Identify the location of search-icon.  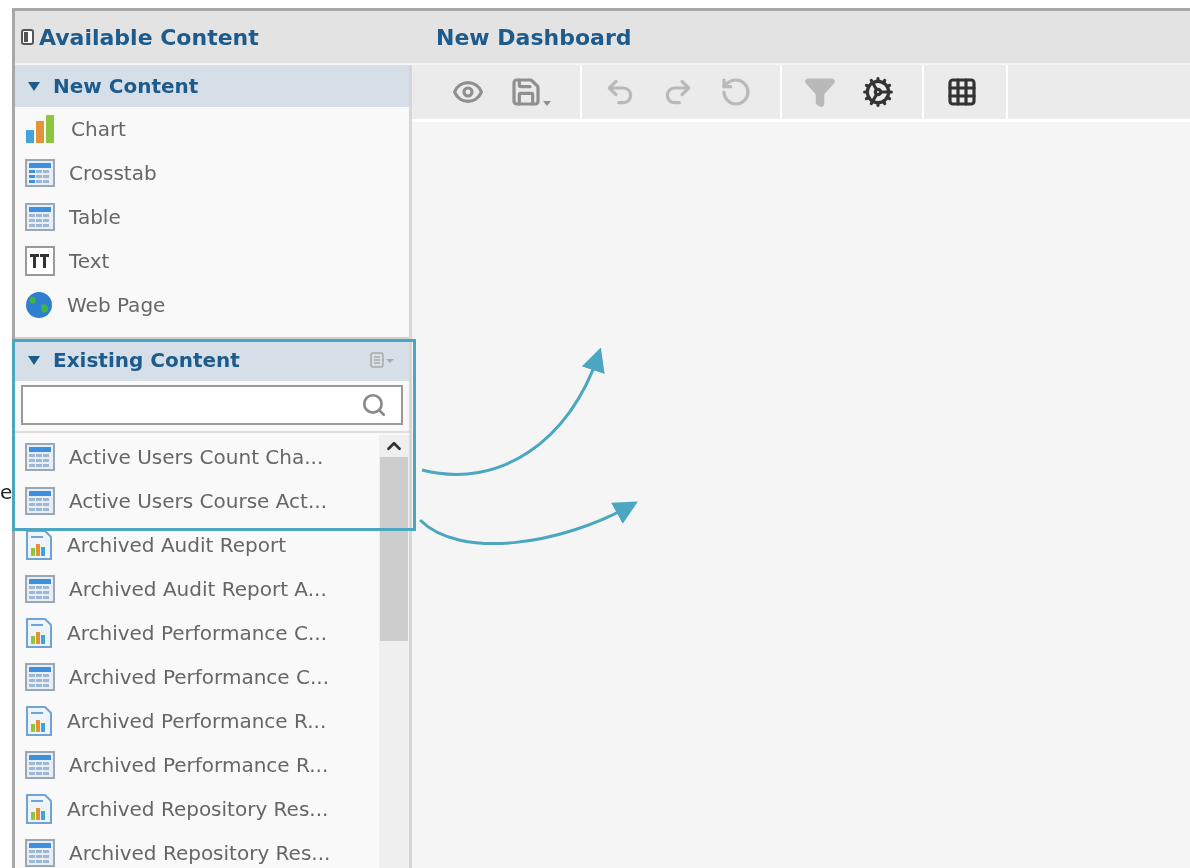
(374, 405).